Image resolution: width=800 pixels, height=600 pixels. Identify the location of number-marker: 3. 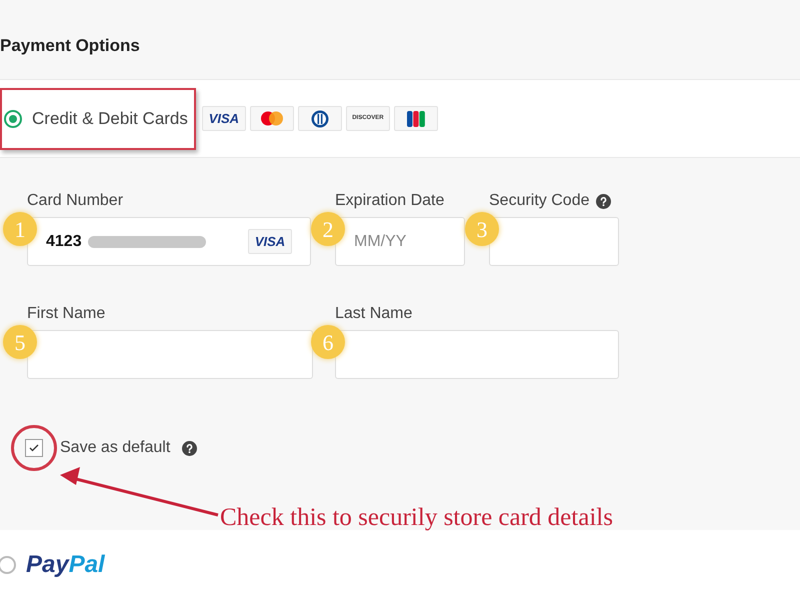
(482, 229).